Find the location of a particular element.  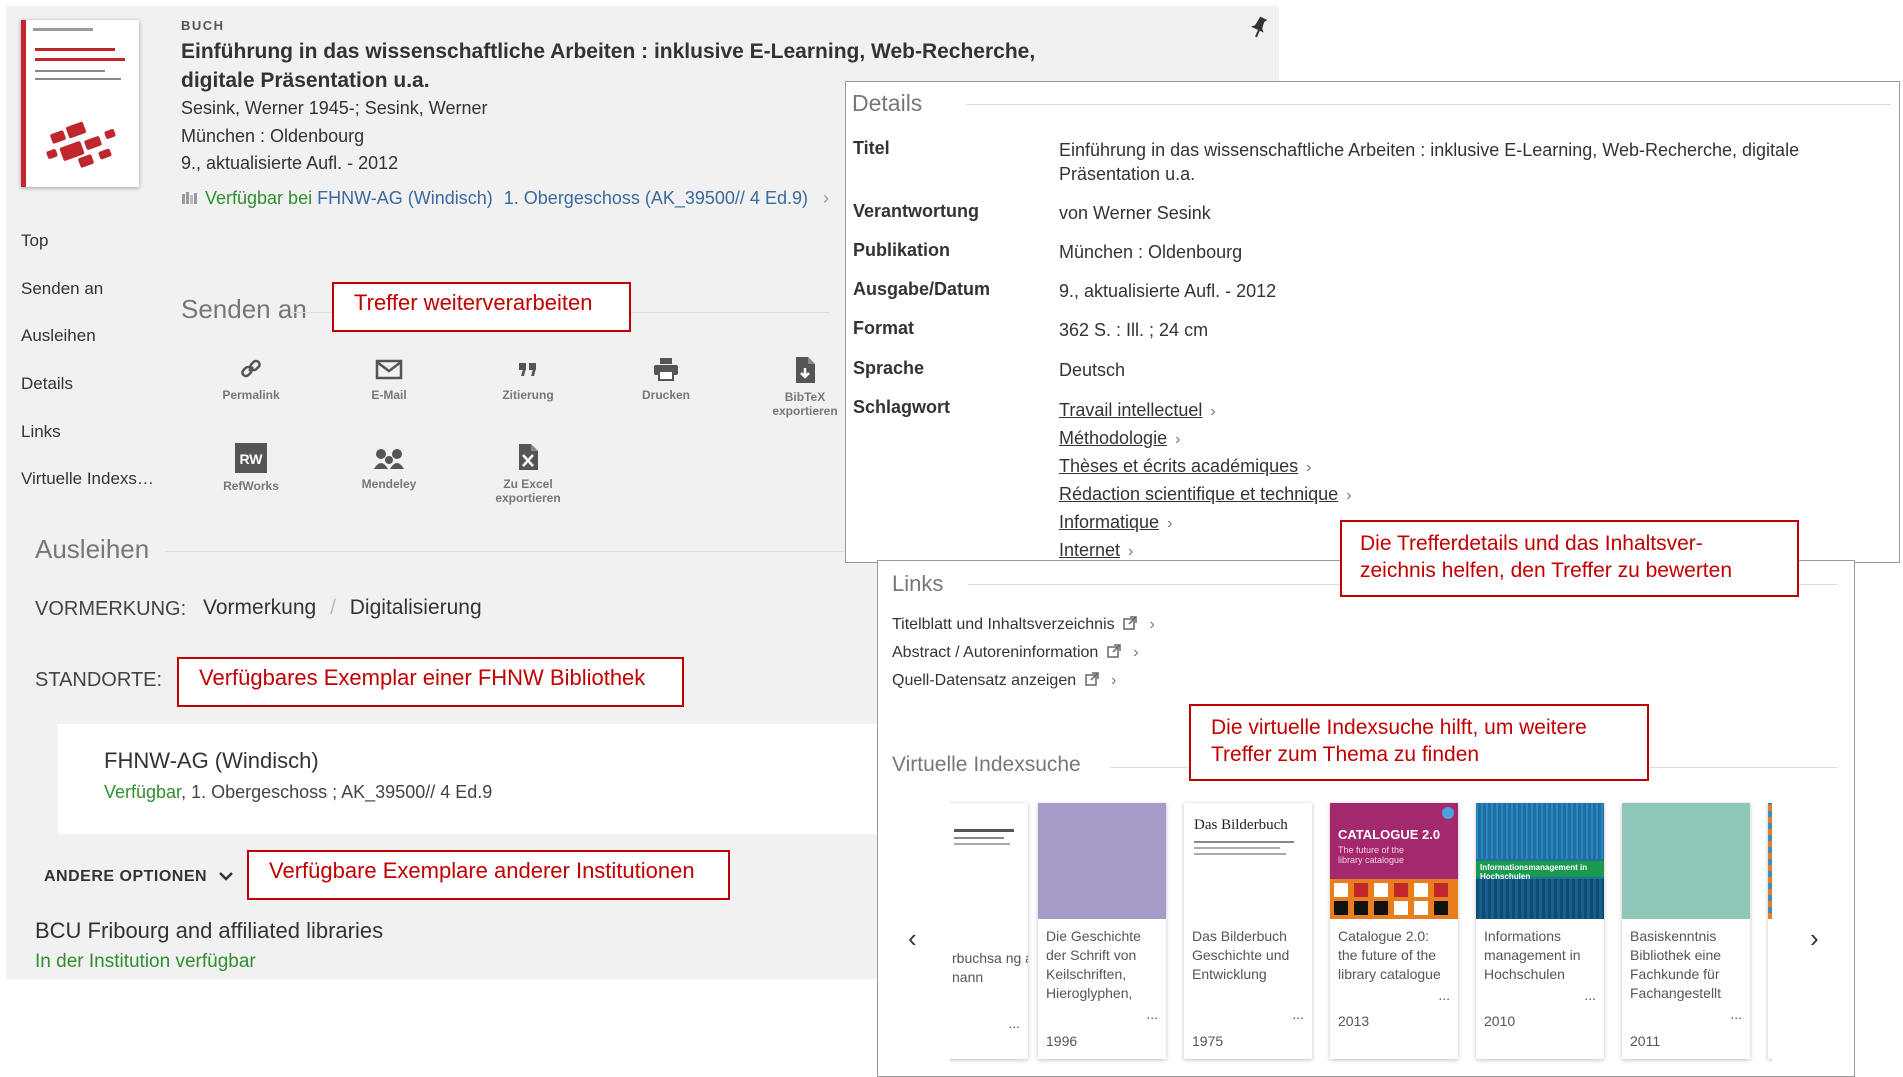

detail-label-sprache: Sprache is located at coordinates (889, 368).